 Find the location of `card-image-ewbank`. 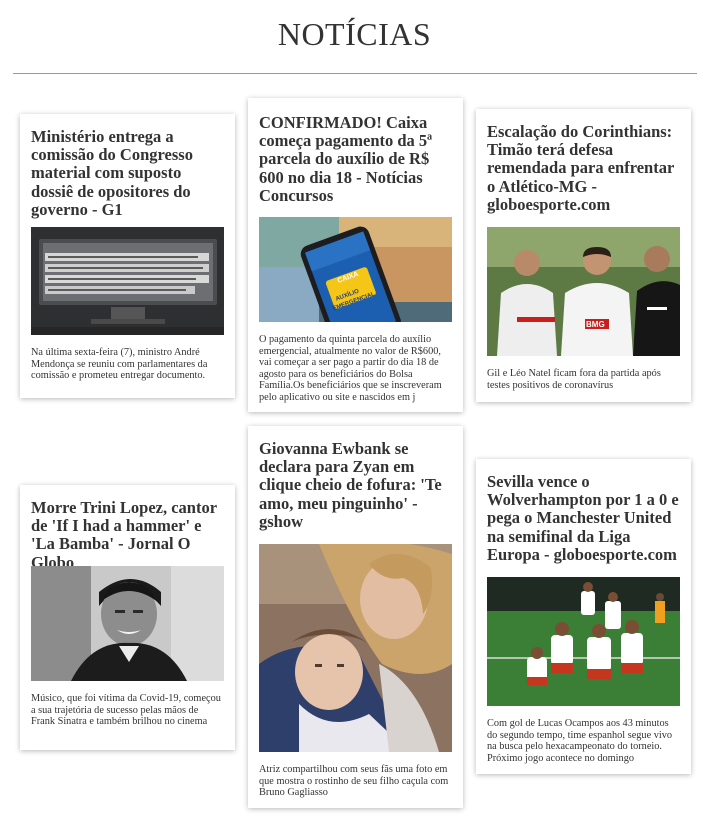

card-image-ewbank is located at coordinates (355, 648).